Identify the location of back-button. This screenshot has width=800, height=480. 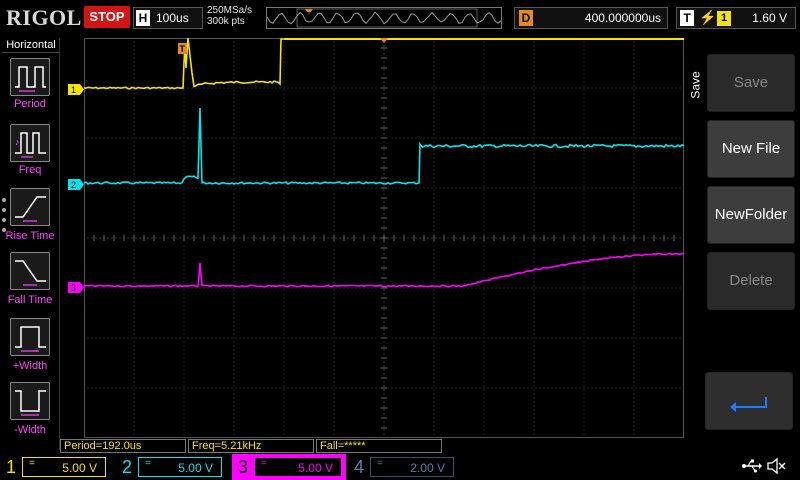
(749, 401).